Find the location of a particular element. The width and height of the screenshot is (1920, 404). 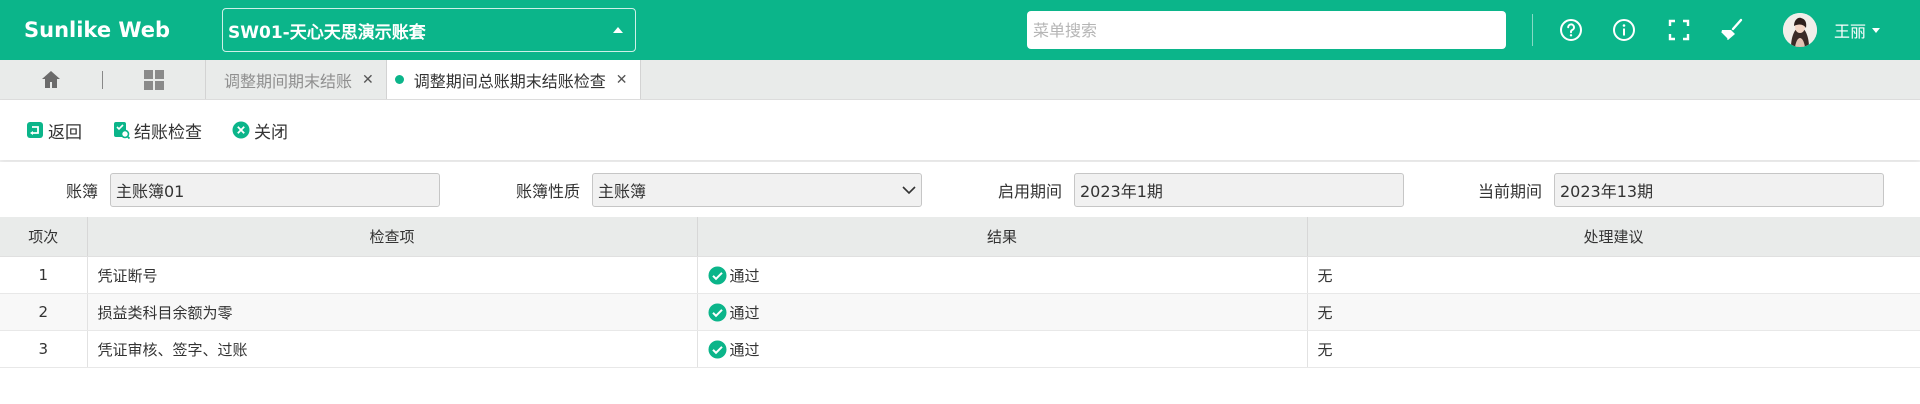

help-icon is located at coordinates (1571, 30).